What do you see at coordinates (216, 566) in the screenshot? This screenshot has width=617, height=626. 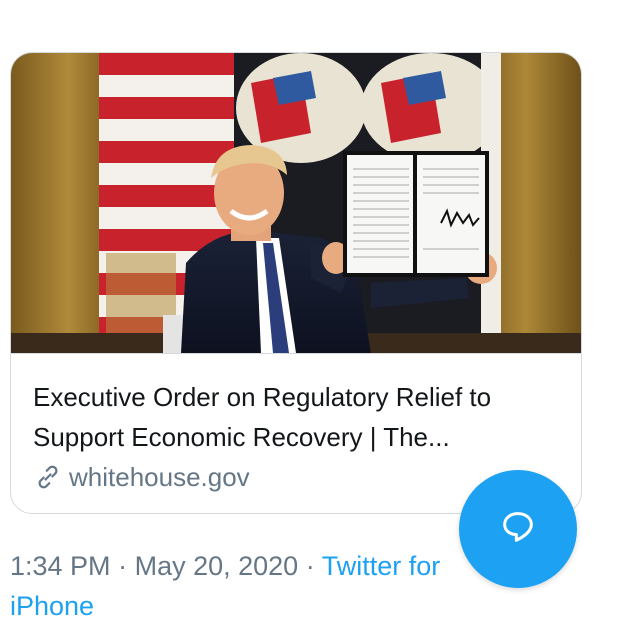 I see `tweet-date: May 20, 2020` at bounding box center [216, 566].